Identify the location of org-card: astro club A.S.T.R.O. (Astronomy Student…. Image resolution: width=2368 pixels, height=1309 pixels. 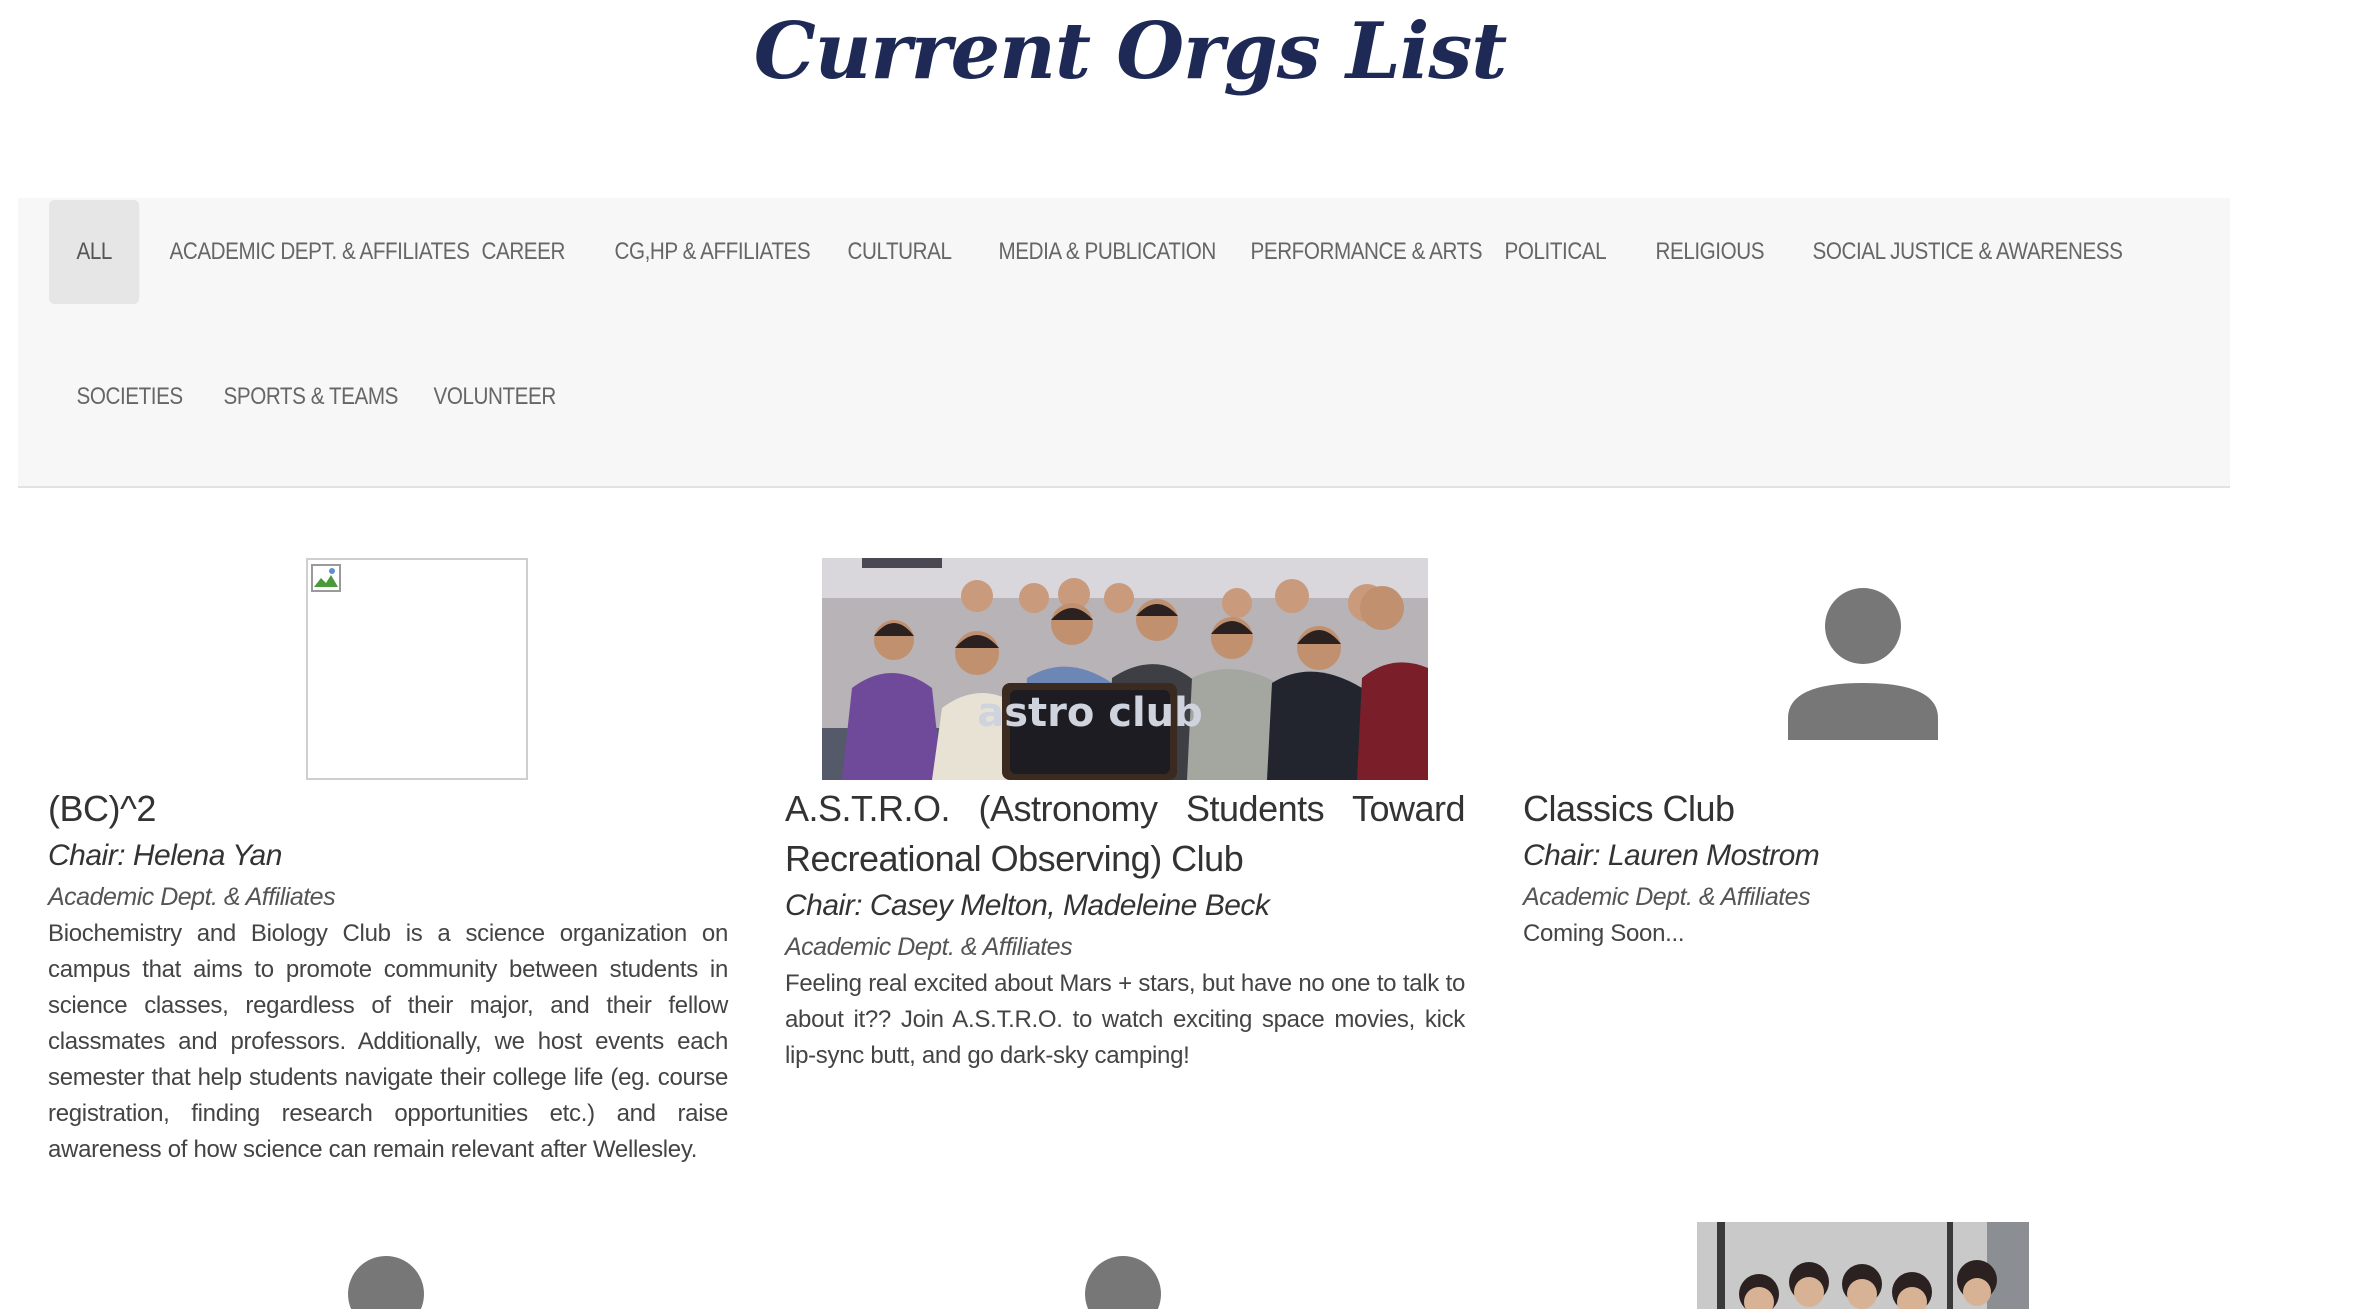
(1125, 816).